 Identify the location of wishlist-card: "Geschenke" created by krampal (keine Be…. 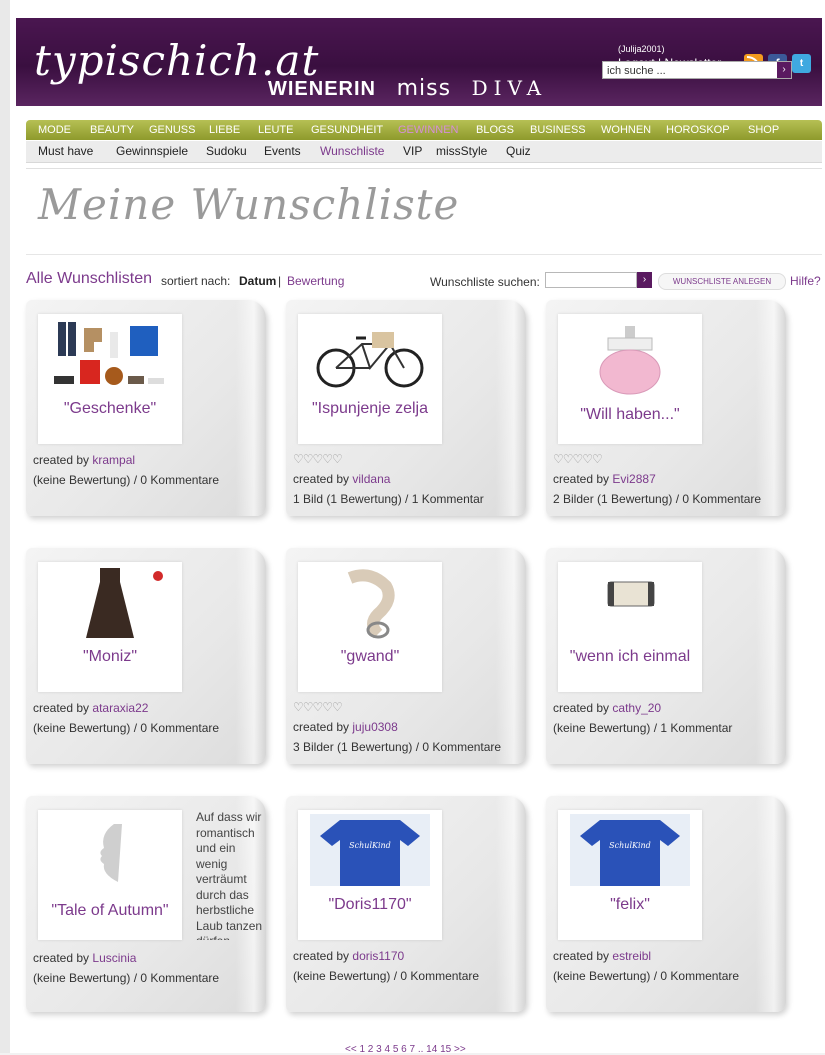
(146, 408).